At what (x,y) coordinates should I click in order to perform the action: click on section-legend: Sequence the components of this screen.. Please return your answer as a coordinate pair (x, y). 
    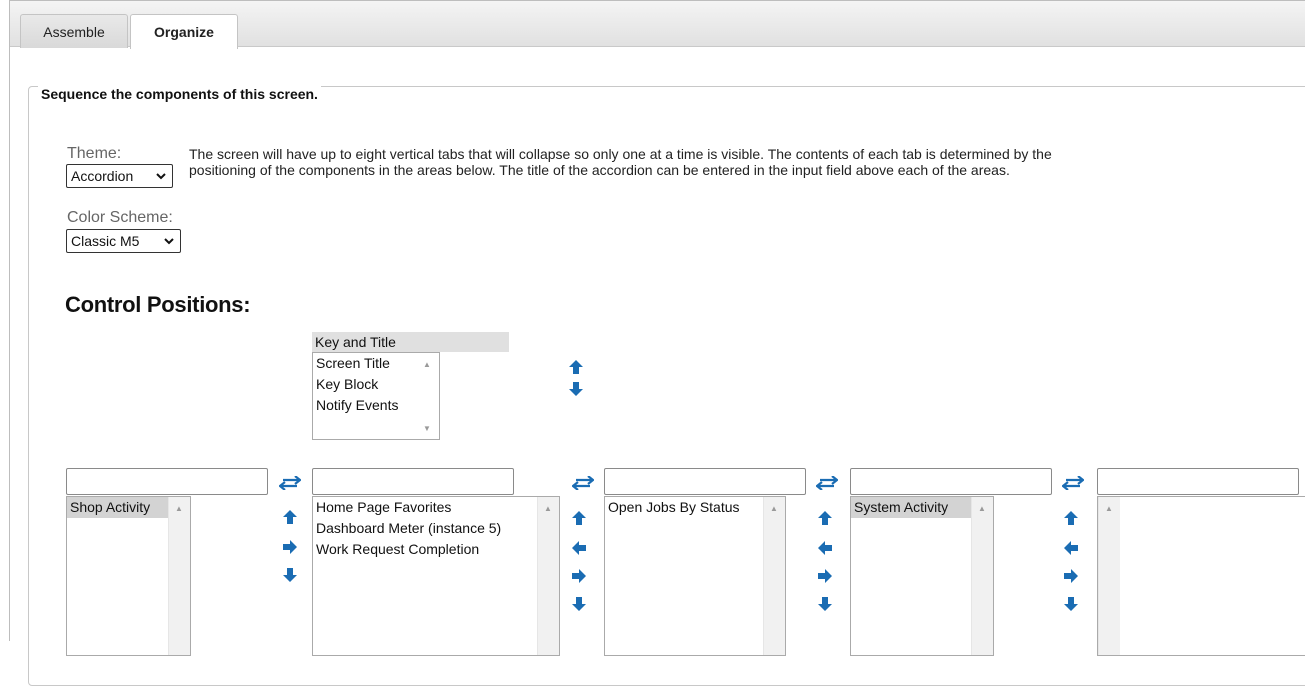
    Looking at the image, I should click on (179, 94).